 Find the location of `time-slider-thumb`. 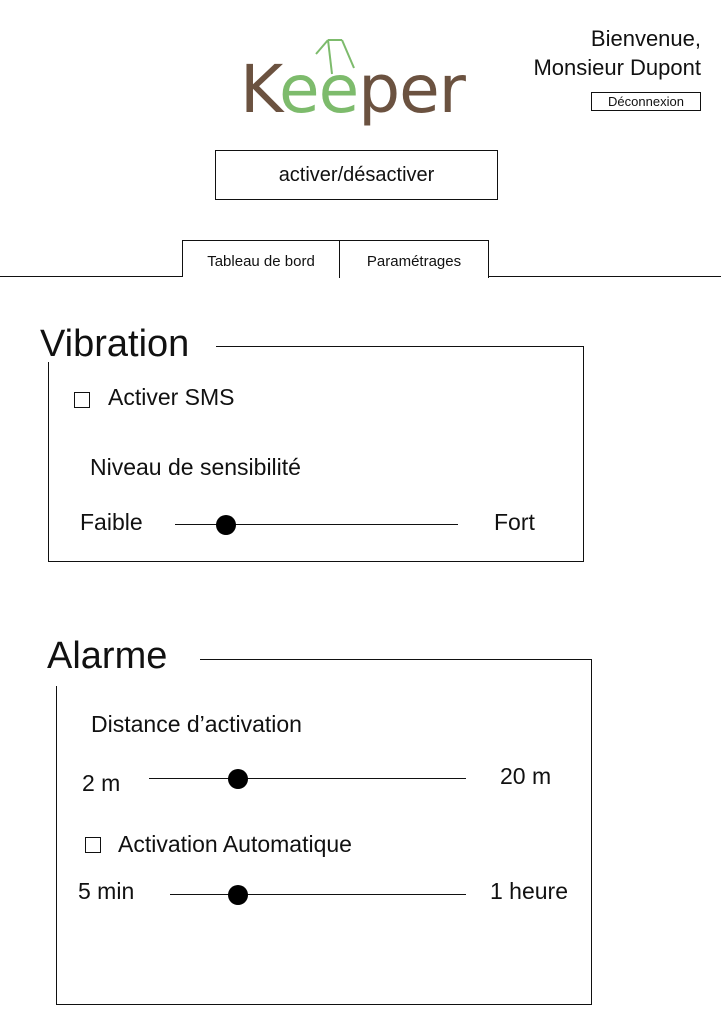

time-slider-thumb is located at coordinates (238, 895).